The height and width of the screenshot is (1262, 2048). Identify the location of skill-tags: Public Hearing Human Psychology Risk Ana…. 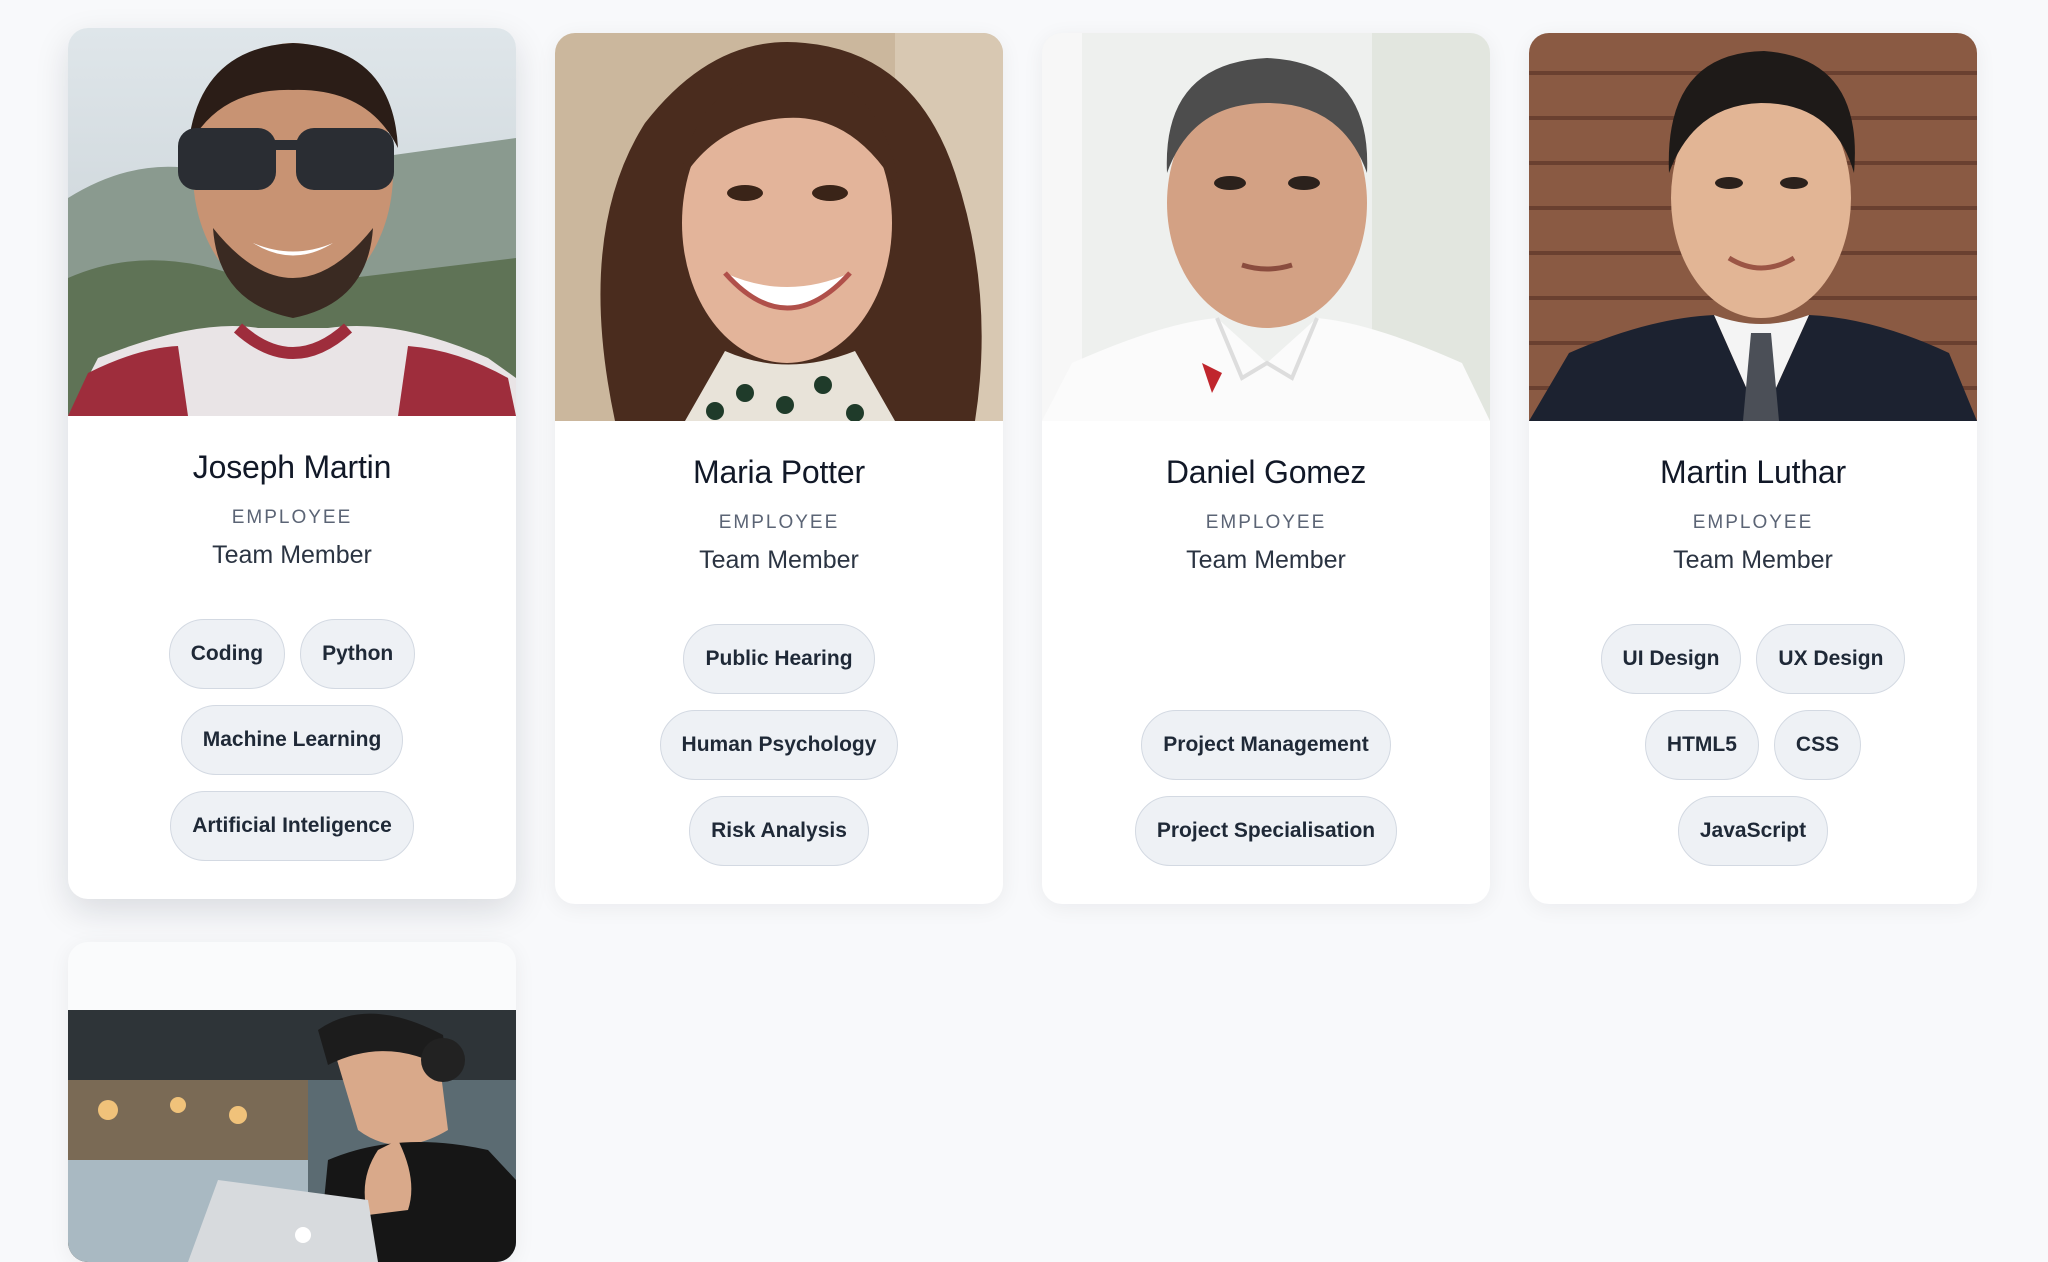
(779, 753).